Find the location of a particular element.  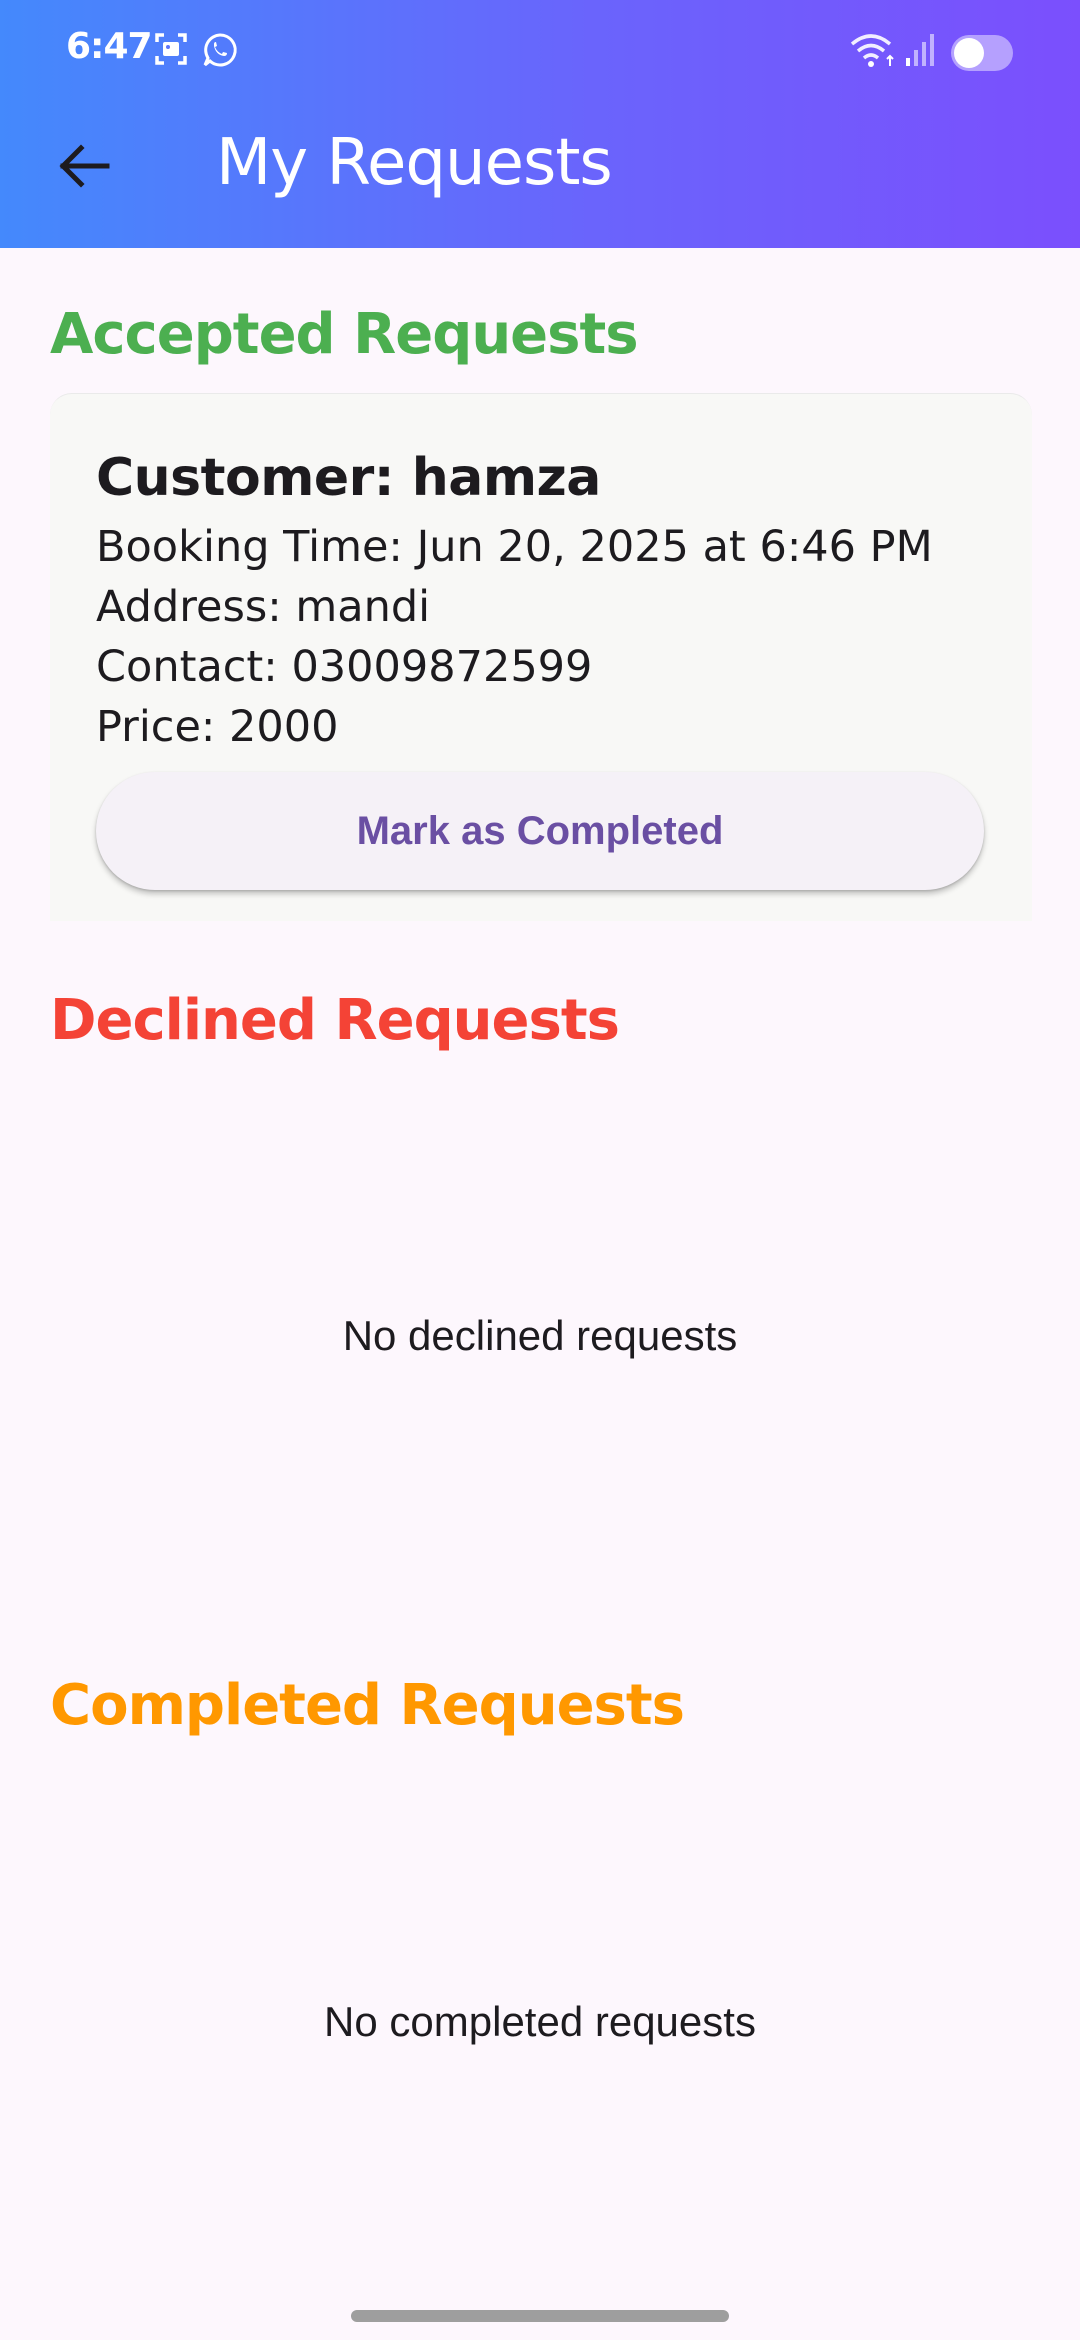

status-time: 6:47 is located at coordinates (109, 46).